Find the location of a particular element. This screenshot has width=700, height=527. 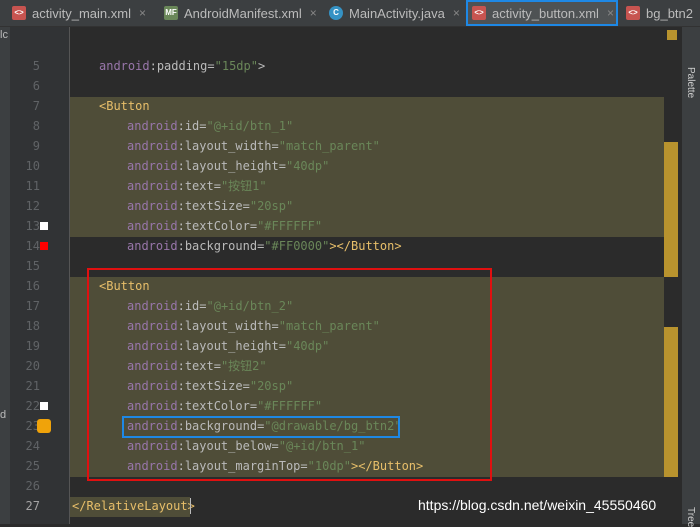

line-number: 21 is located at coordinates (32, 386).